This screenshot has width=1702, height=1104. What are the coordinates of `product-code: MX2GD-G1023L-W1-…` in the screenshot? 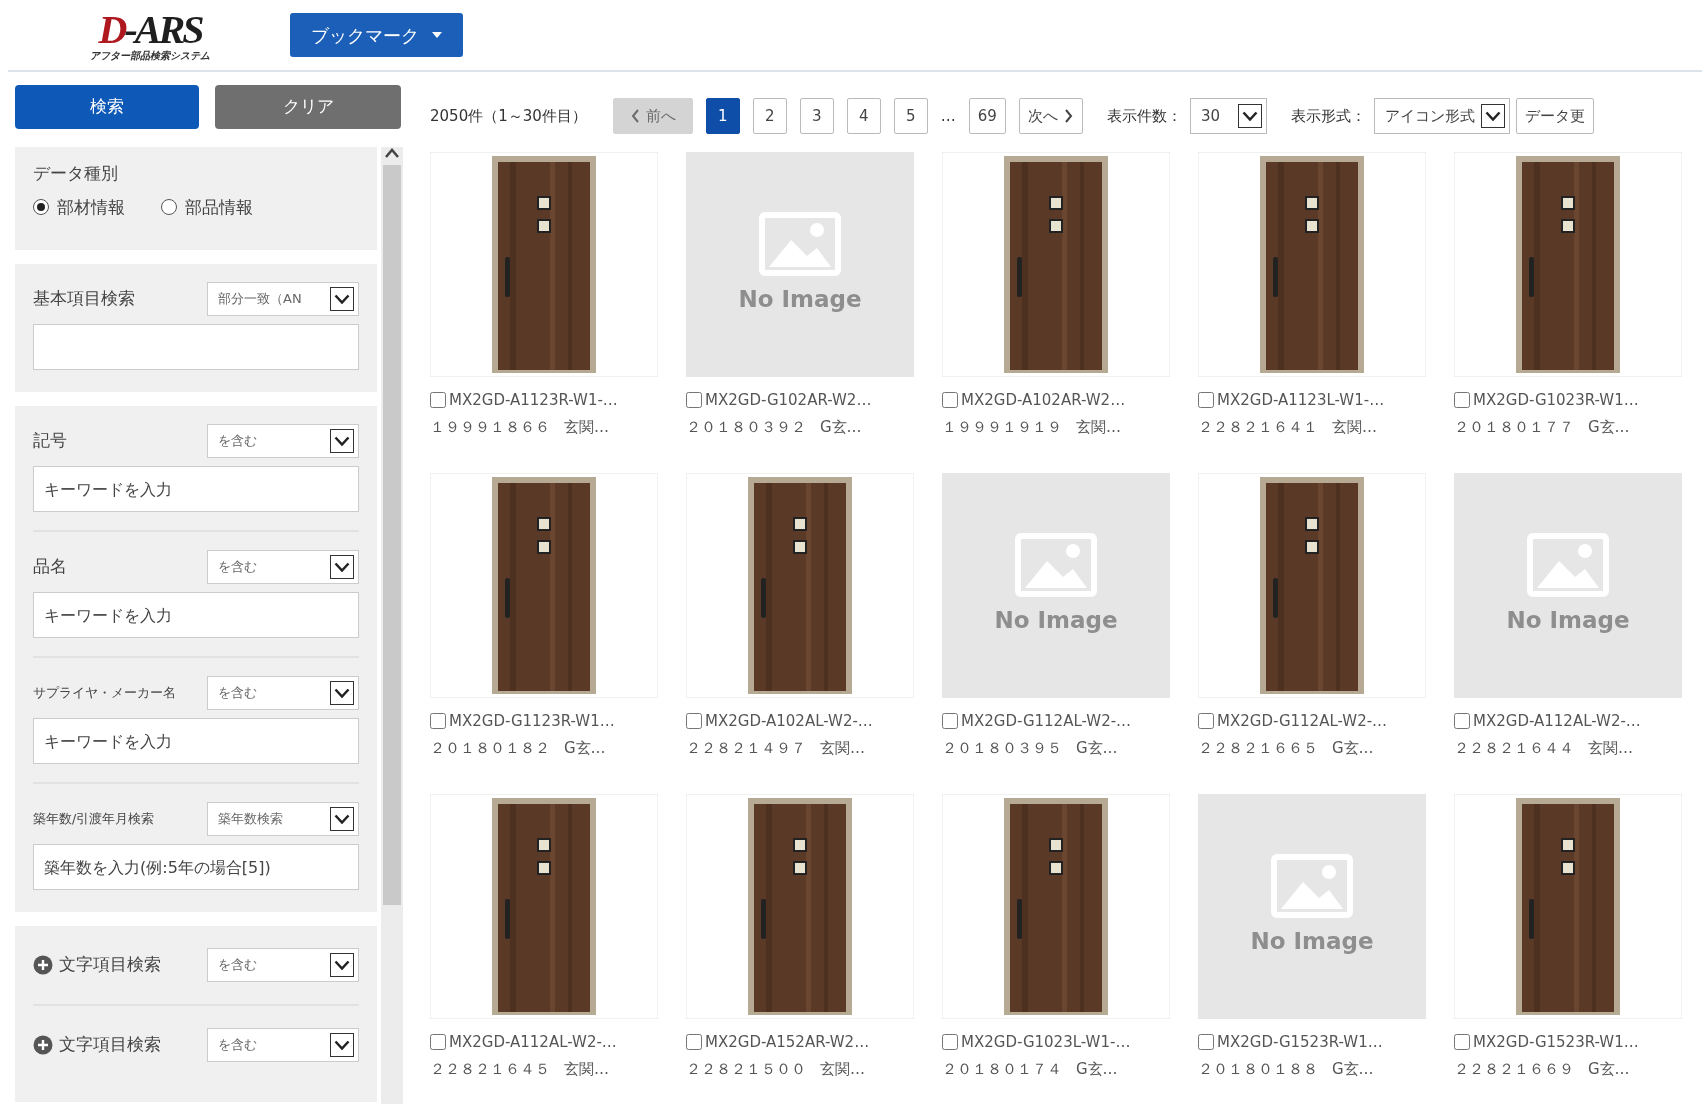 It's located at (1046, 1042).